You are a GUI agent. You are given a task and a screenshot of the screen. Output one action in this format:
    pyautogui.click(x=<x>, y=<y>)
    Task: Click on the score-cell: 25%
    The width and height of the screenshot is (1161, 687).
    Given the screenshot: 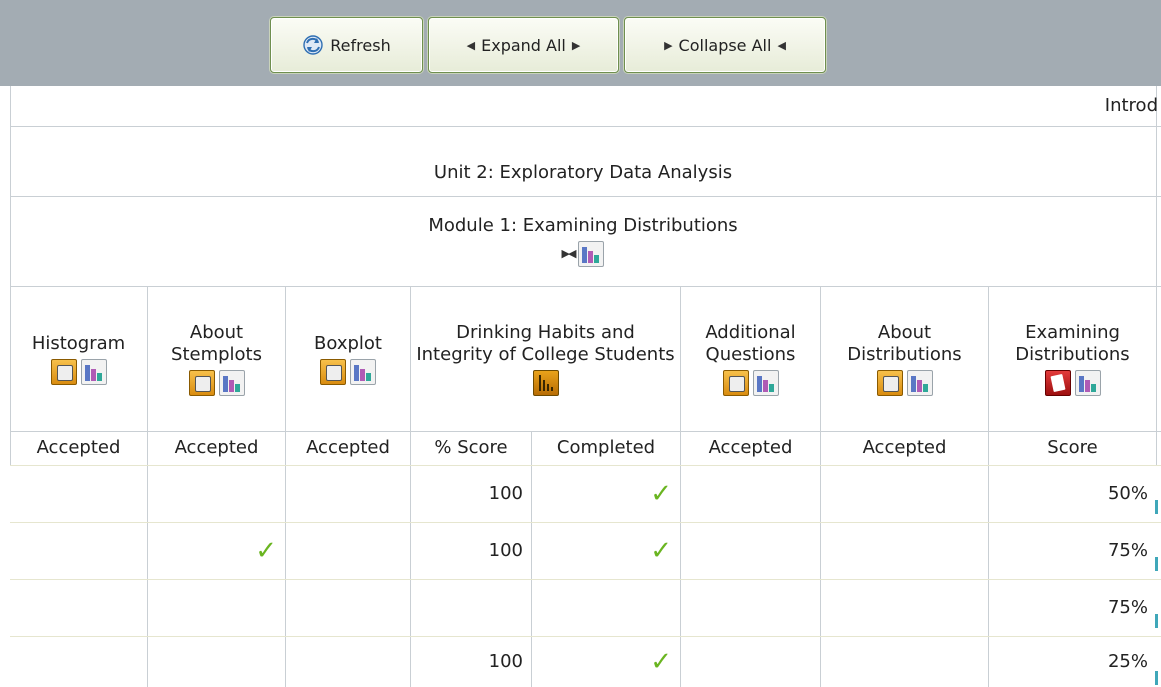 What is the action you would take?
    pyautogui.click(x=1127, y=661)
    